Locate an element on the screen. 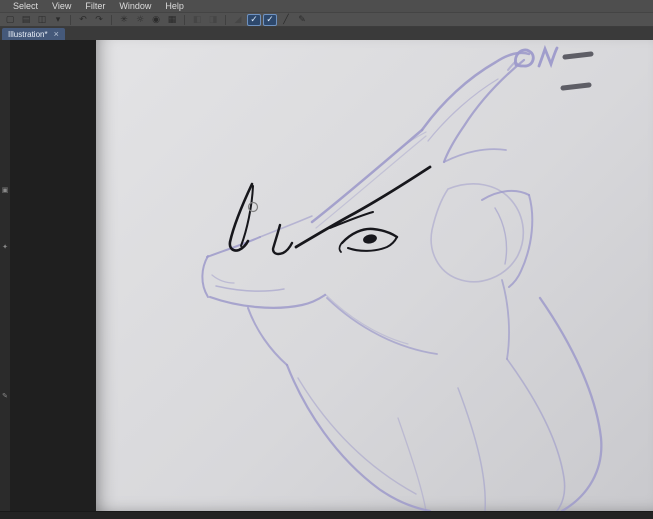  brush-tool-icon: ✎ is located at coordinates (302, 20).